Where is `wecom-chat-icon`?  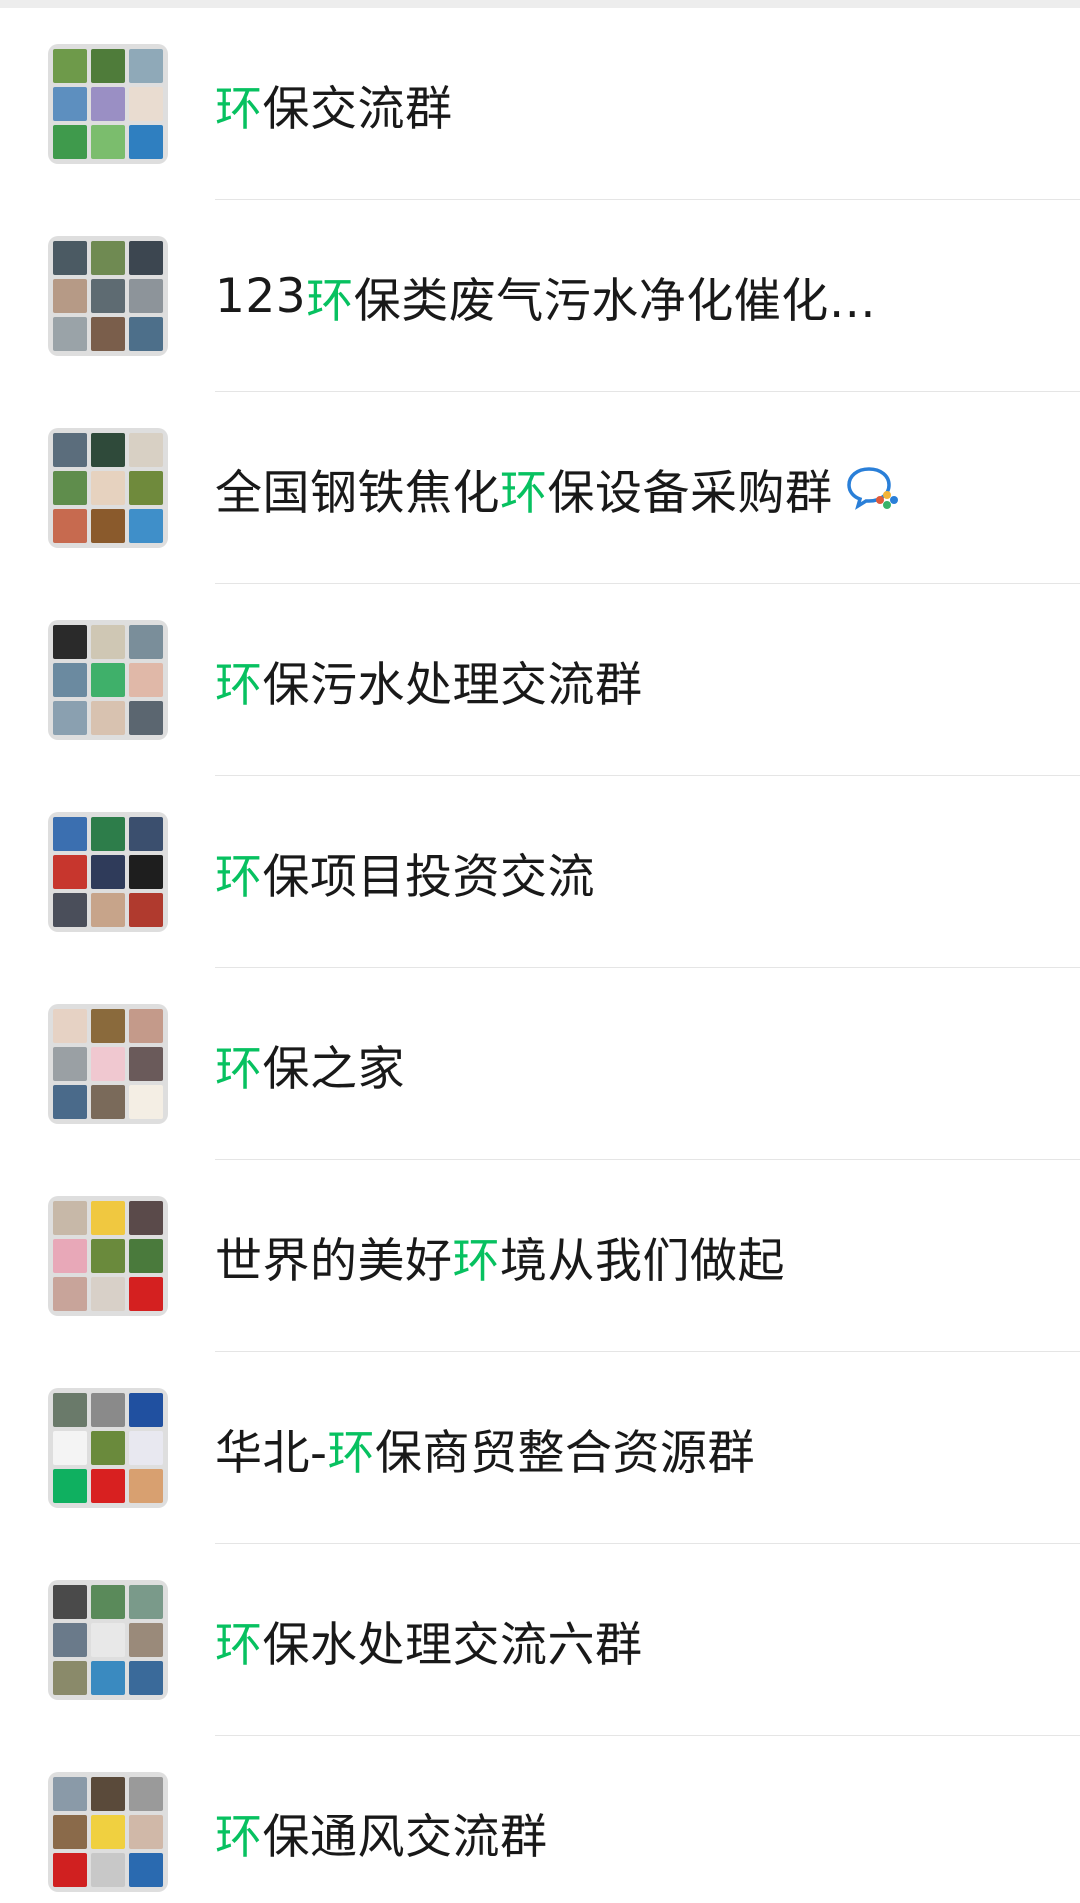
wecom-chat-icon is located at coordinates (872, 488).